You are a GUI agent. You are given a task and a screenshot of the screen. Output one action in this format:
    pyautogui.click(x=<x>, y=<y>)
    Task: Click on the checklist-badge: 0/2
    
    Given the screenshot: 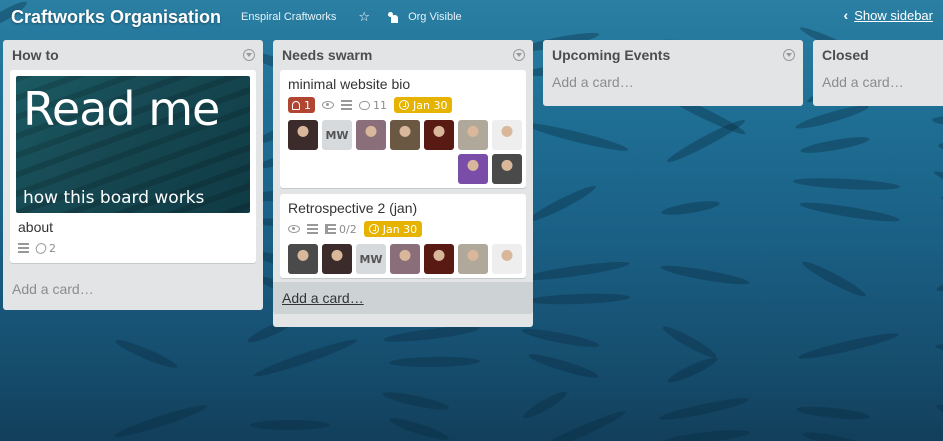 What is the action you would take?
    pyautogui.click(x=341, y=229)
    